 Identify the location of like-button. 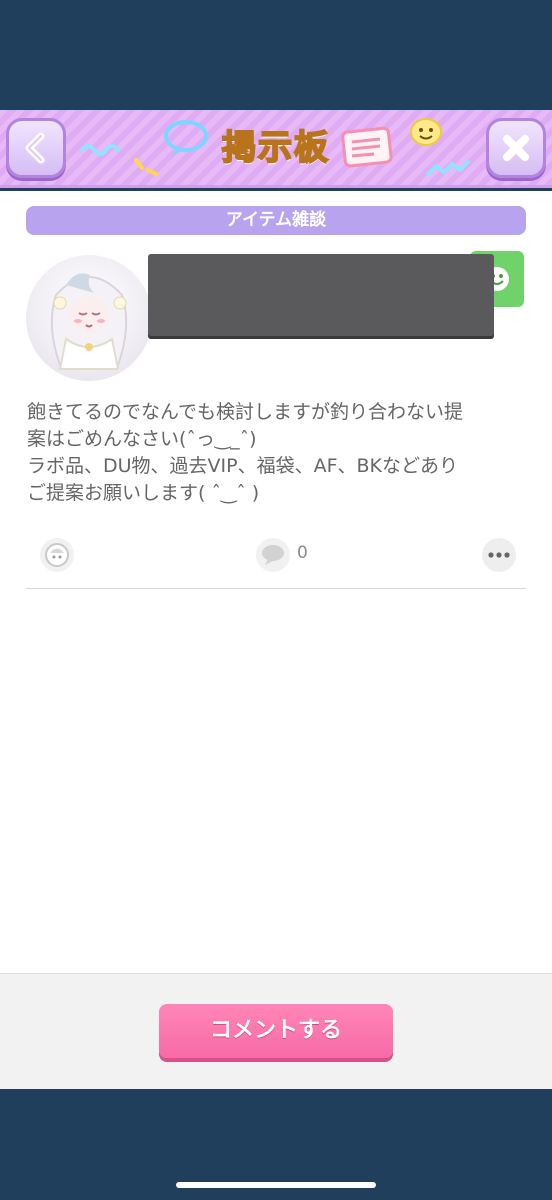
(57, 555).